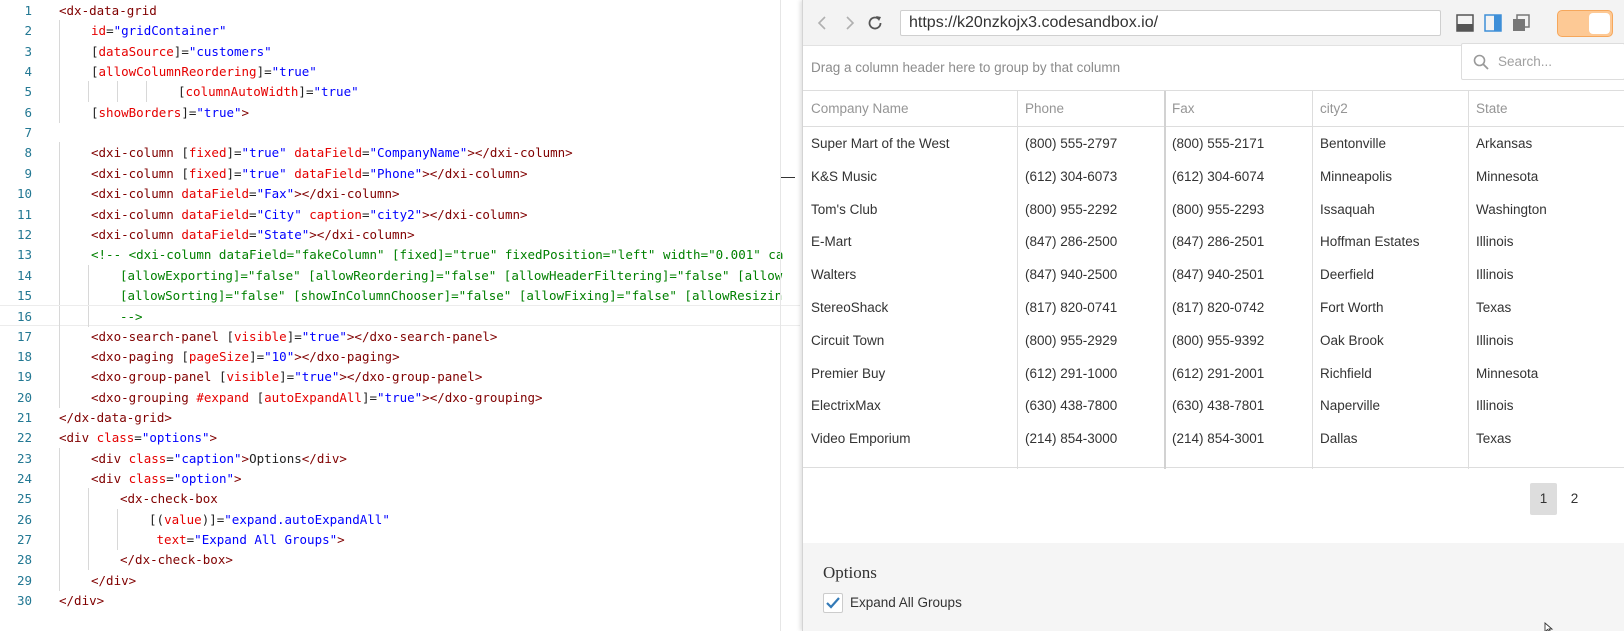 This screenshot has height=631, width=1624. What do you see at coordinates (1390, 108) in the screenshot?
I see `column-header: city2` at bounding box center [1390, 108].